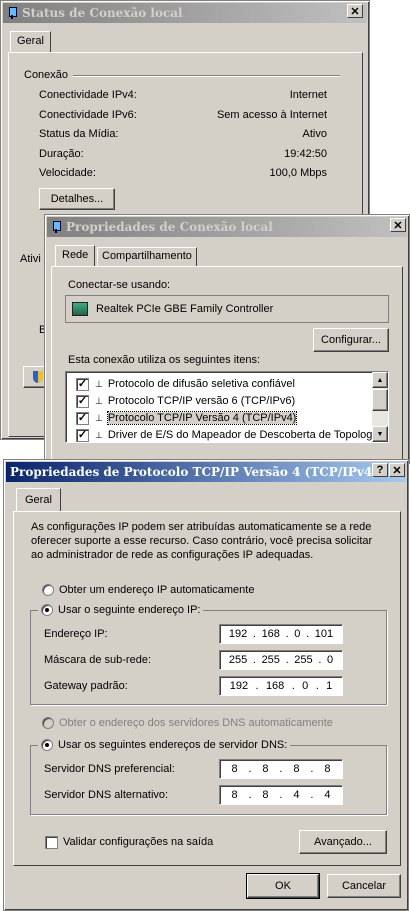  What do you see at coordinates (129, 610) in the screenshot?
I see `manual-ip-label: Usar o seguinte endereço IP:` at bounding box center [129, 610].